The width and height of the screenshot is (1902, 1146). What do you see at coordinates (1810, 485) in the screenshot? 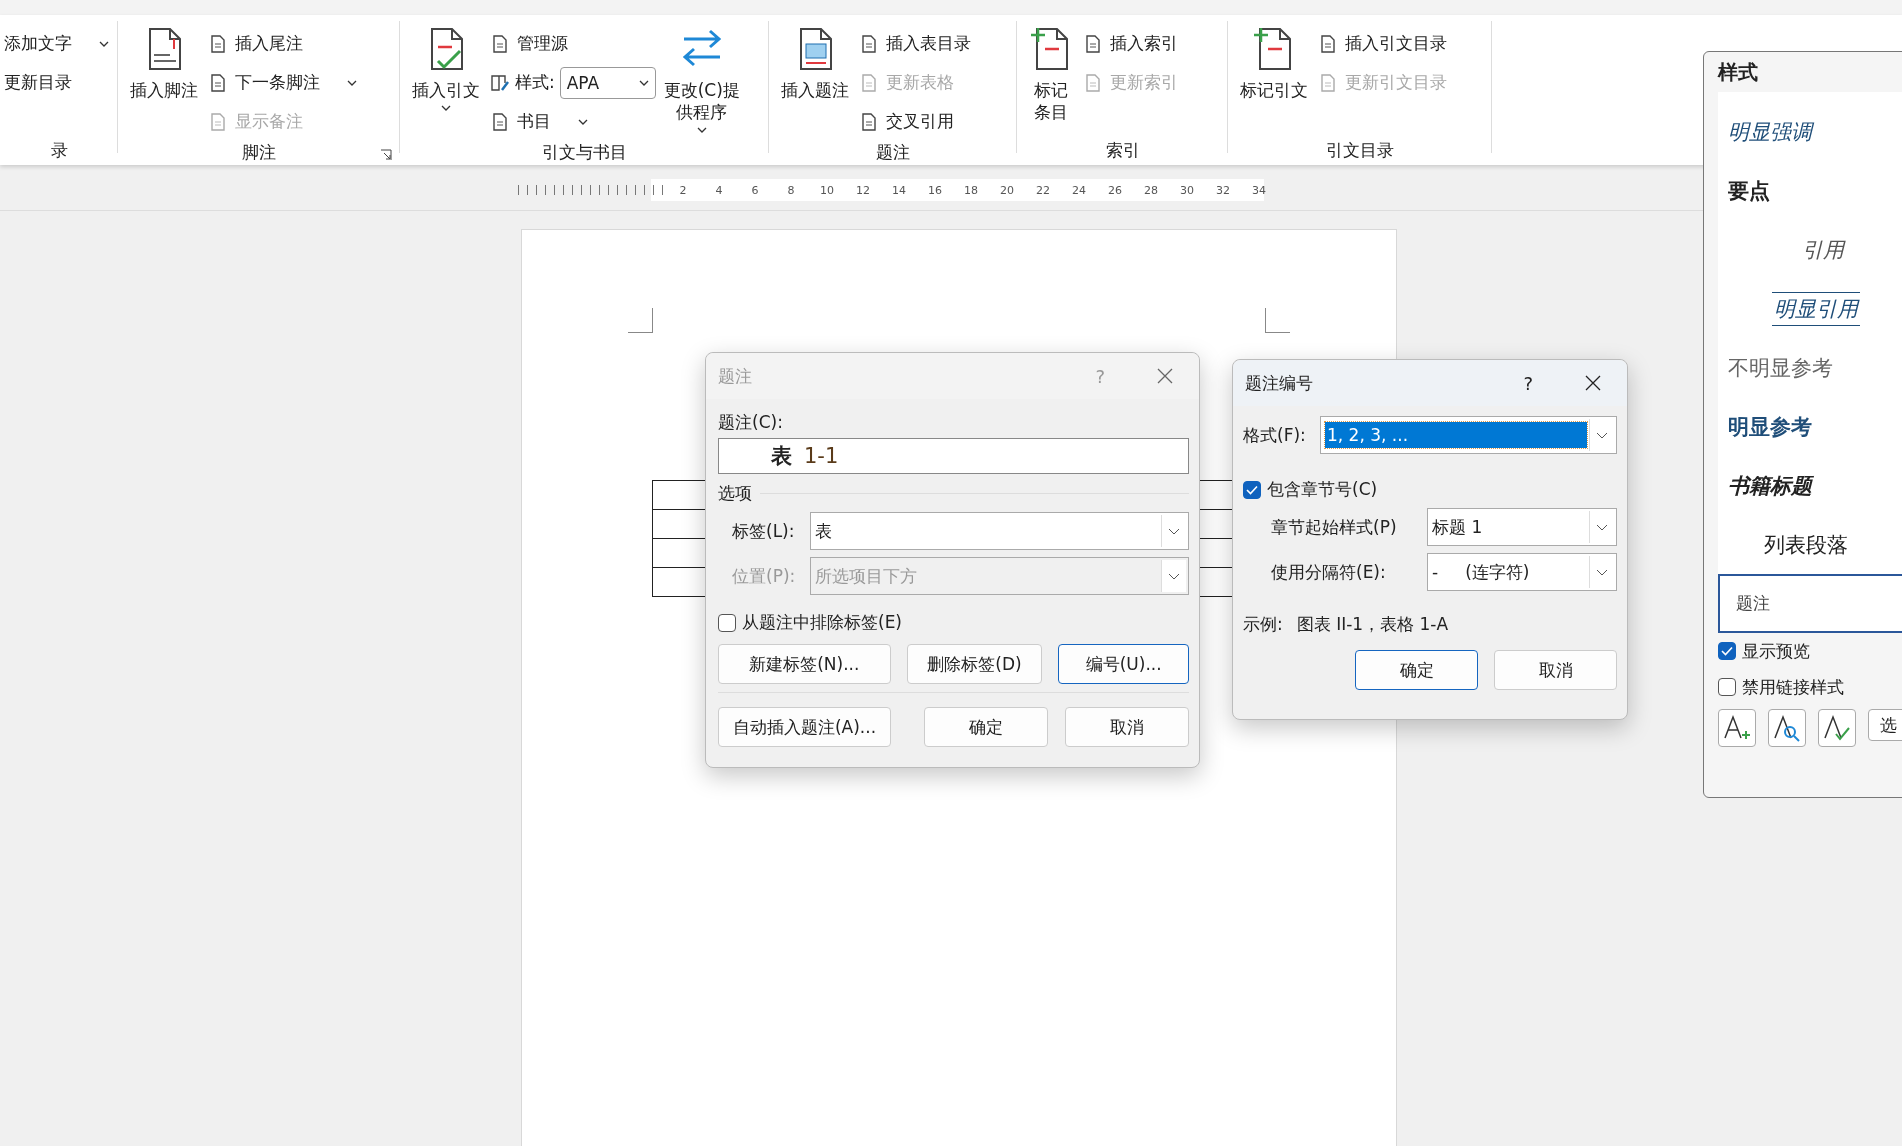
I see `style-item: 书籍标题` at bounding box center [1810, 485].